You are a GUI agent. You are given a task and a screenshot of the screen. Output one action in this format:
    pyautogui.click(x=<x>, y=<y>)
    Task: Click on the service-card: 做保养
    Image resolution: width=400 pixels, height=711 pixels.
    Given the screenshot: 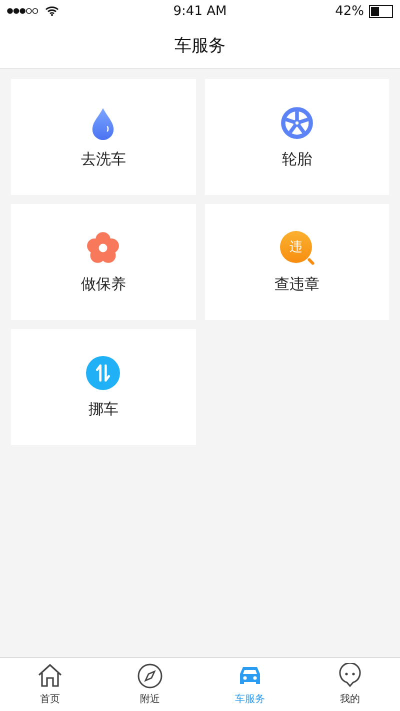 What is the action you would take?
    pyautogui.click(x=103, y=262)
    